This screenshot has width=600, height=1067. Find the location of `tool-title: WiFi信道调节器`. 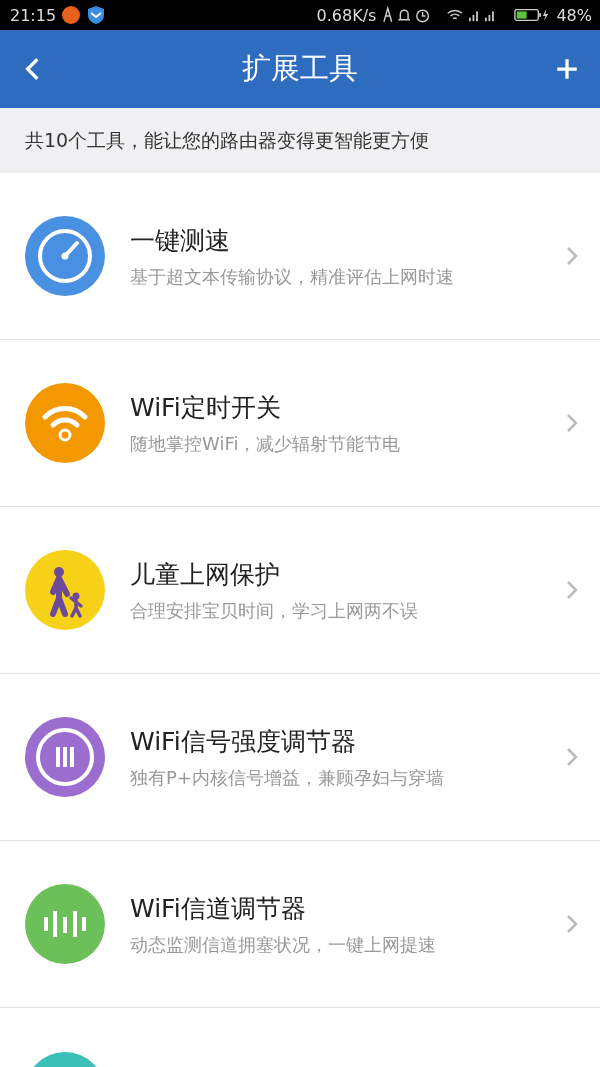

tool-title: WiFi信道调节器 is located at coordinates (218, 908).